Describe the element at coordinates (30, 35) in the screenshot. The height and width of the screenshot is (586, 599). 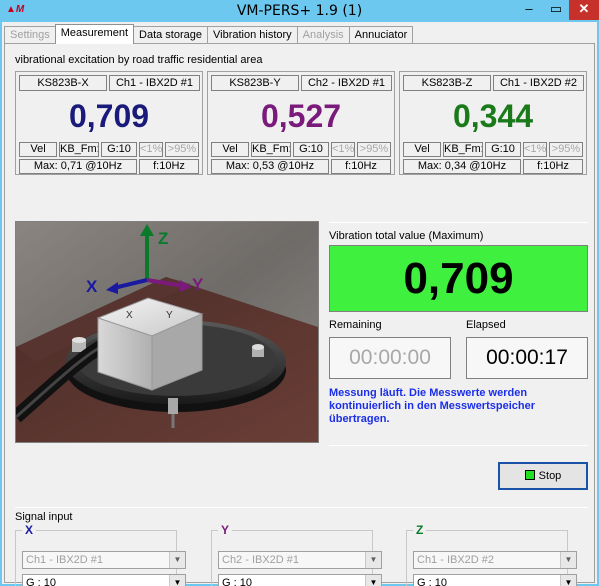
I see `tab-settings: Settings` at that location.